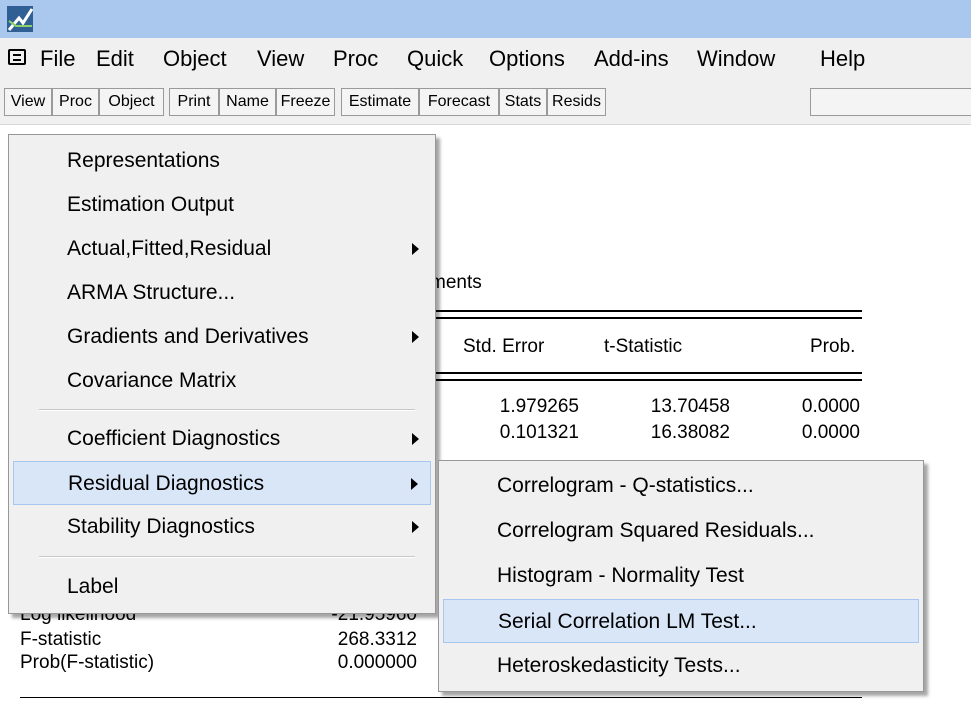 Image resolution: width=971 pixels, height=707 pixels. Describe the element at coordinates (631, 59) in the screenshot. I see `menu-add-ins: Add-ins` at that location.